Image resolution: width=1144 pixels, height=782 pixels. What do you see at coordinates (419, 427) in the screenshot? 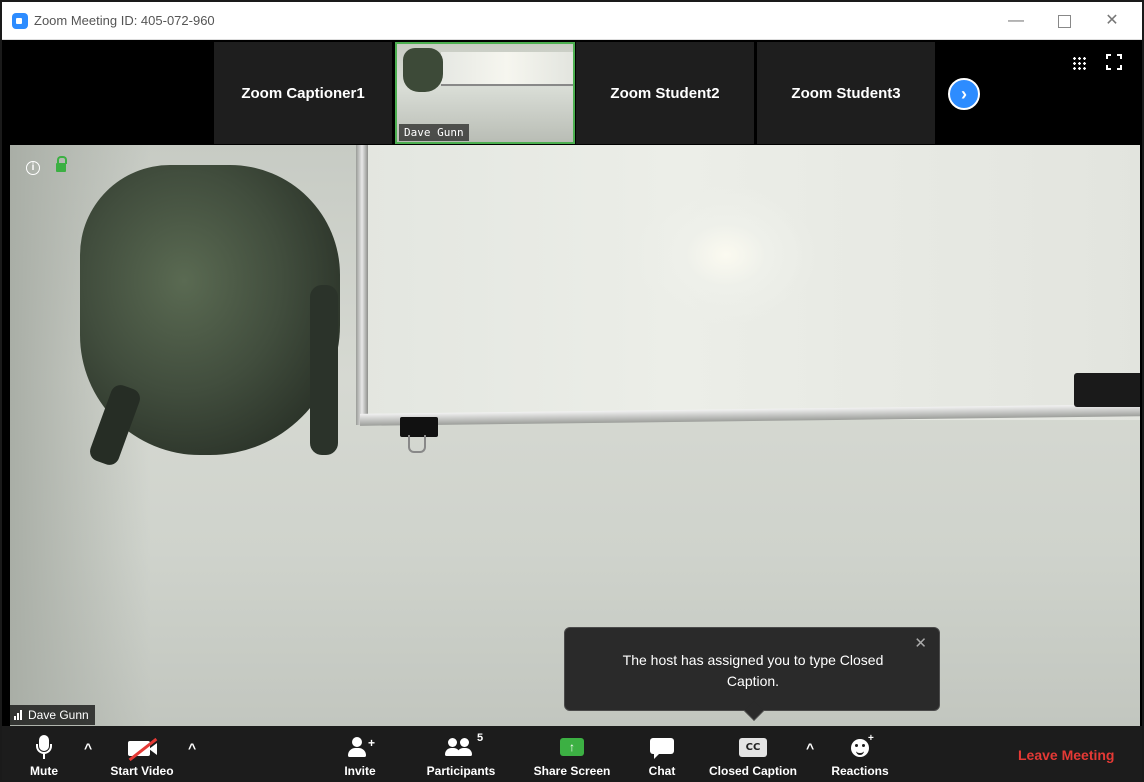
I see `video-binder-clip` at bounding box center [419, 427].